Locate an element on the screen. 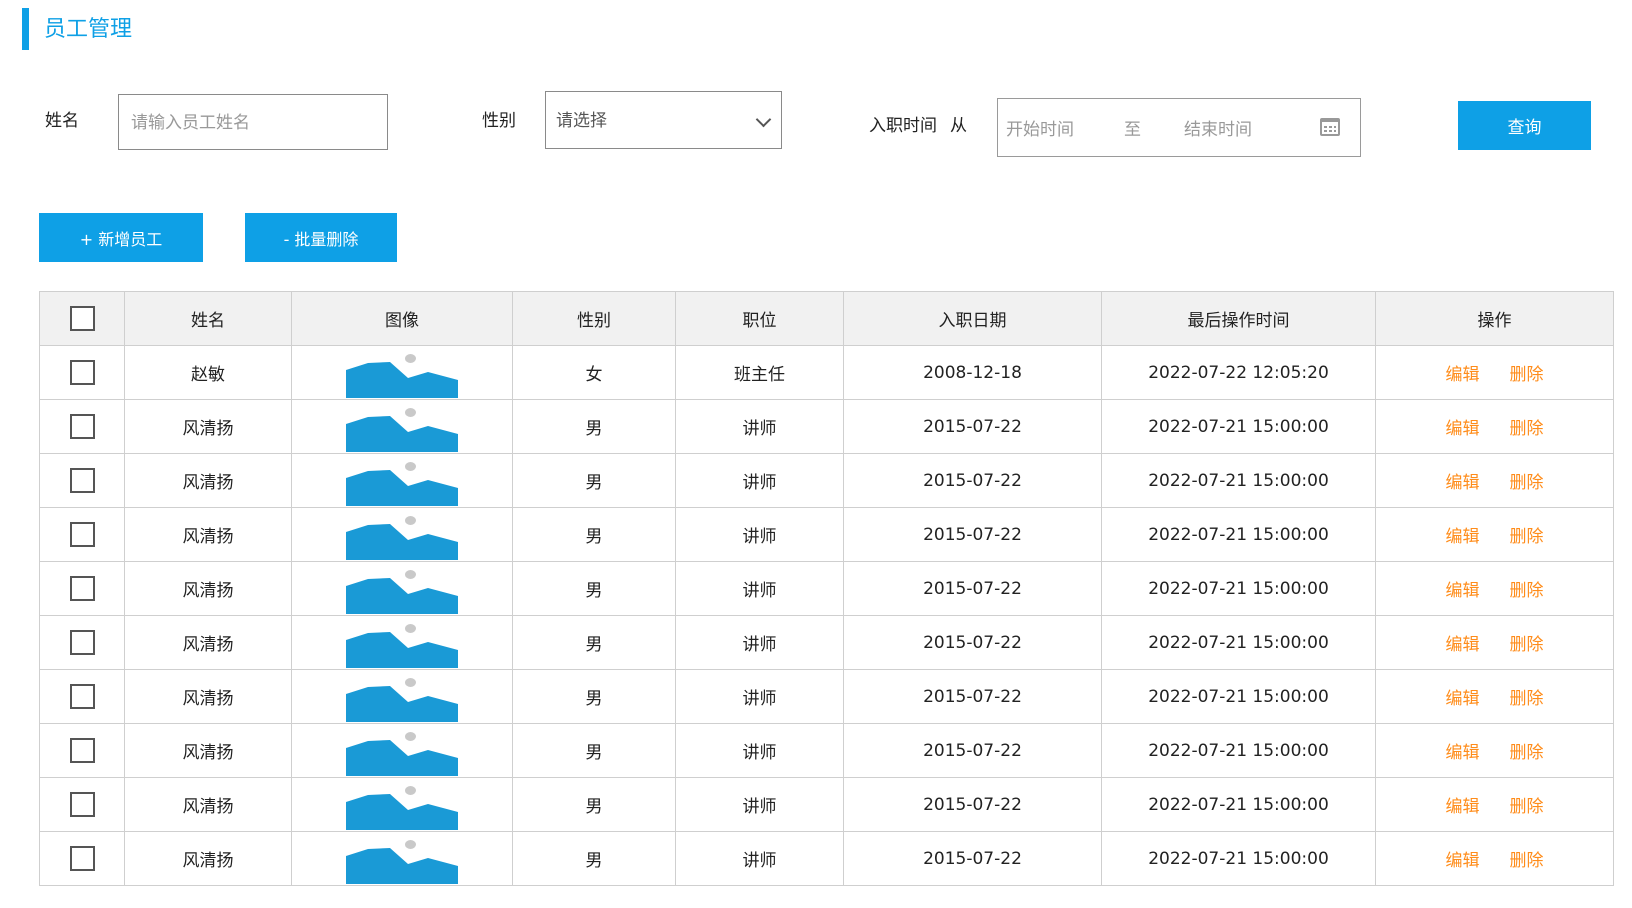 This screenshot has height=908, width=1632. header-position: 职位 is located at coordinates (759, 318).